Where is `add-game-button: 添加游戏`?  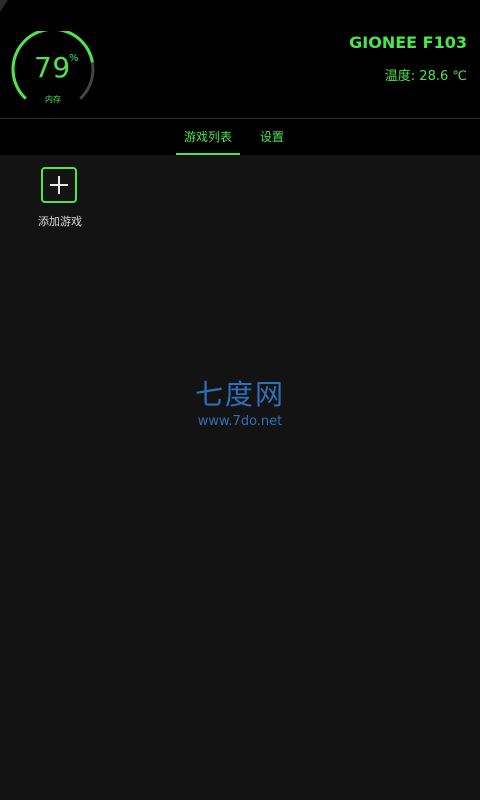
add-game-button: 添加游戏 is located at coordinates (60, 198).